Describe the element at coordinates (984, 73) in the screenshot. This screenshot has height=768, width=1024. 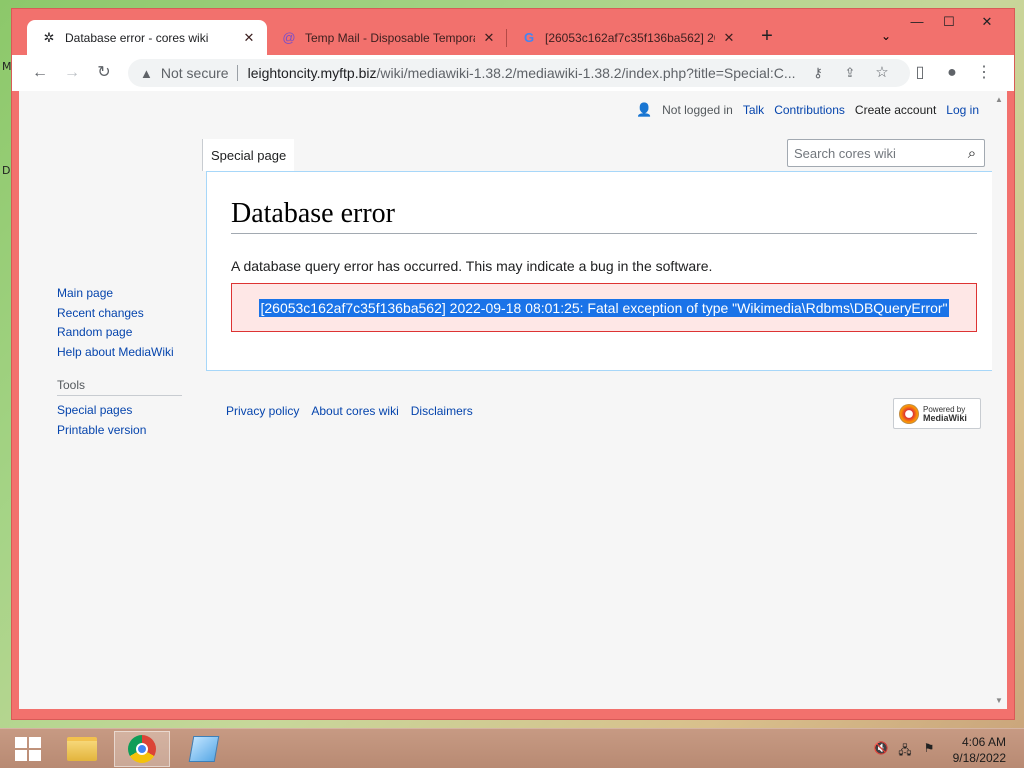
I see `menu-kebab-icon: ⋮` at that location.